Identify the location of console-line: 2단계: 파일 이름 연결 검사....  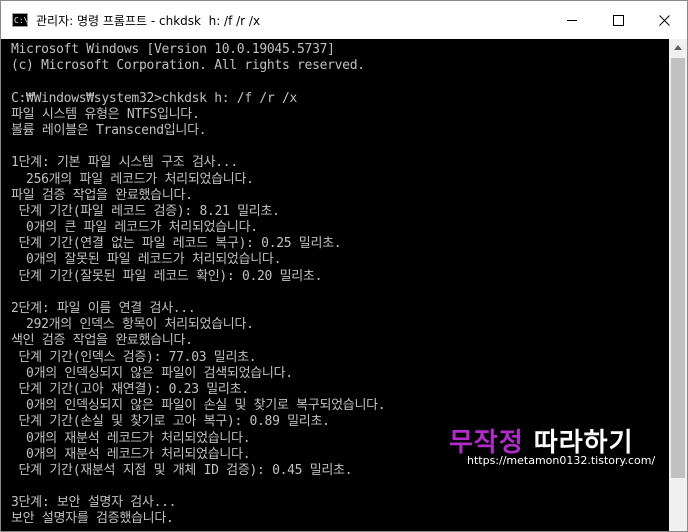
(103, 308).